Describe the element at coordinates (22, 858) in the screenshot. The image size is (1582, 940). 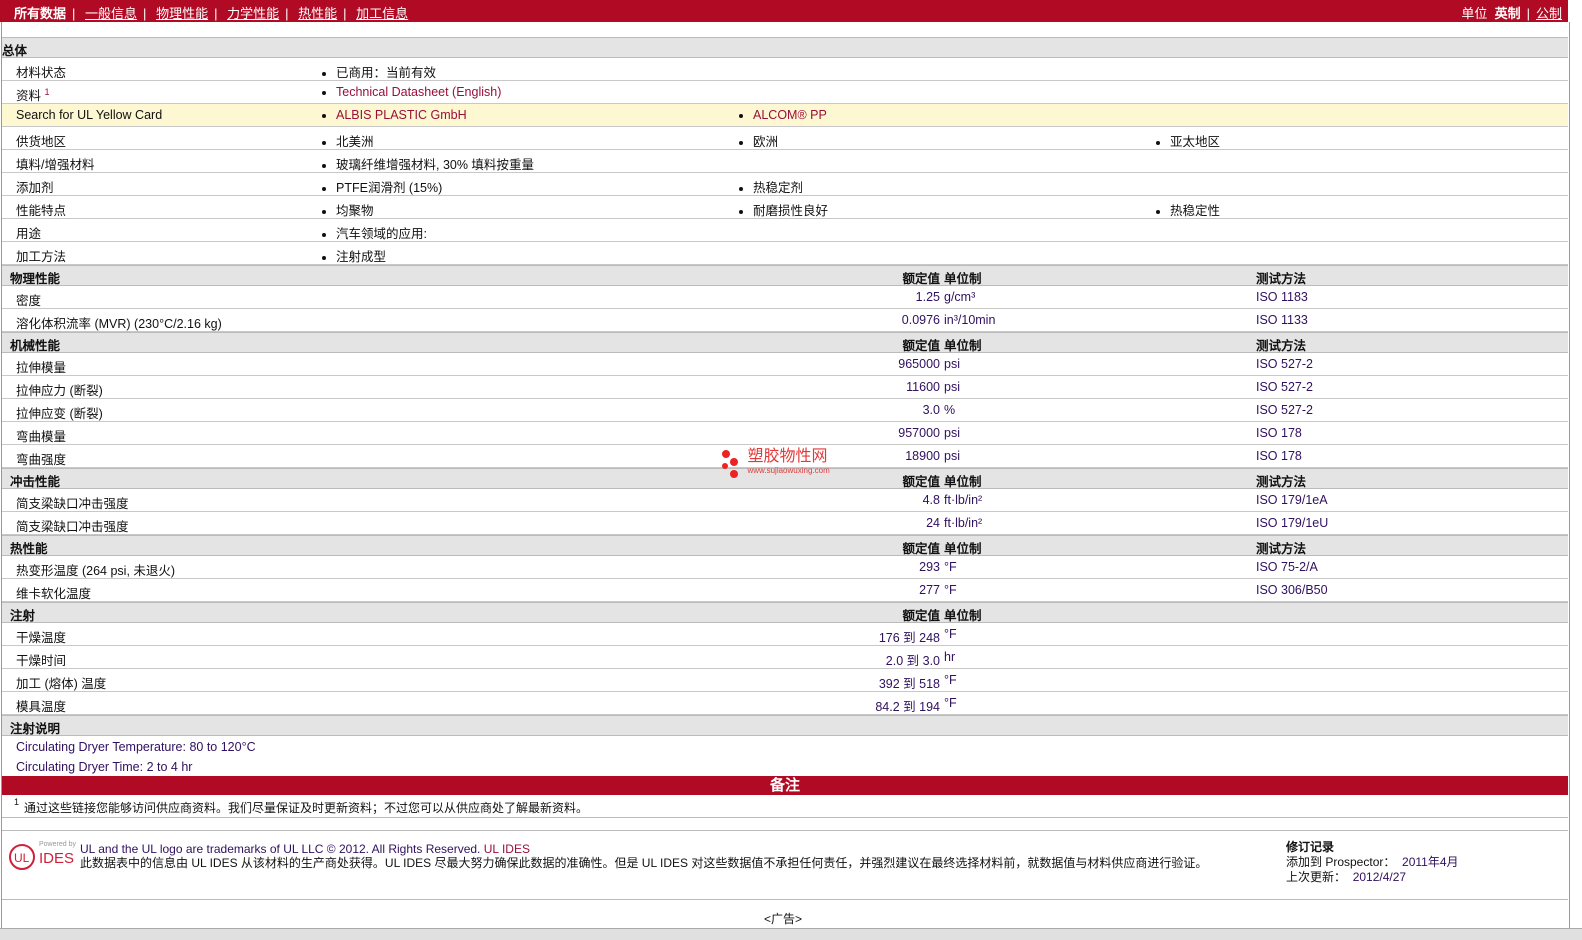
I see `svg-text: UL` at that location.